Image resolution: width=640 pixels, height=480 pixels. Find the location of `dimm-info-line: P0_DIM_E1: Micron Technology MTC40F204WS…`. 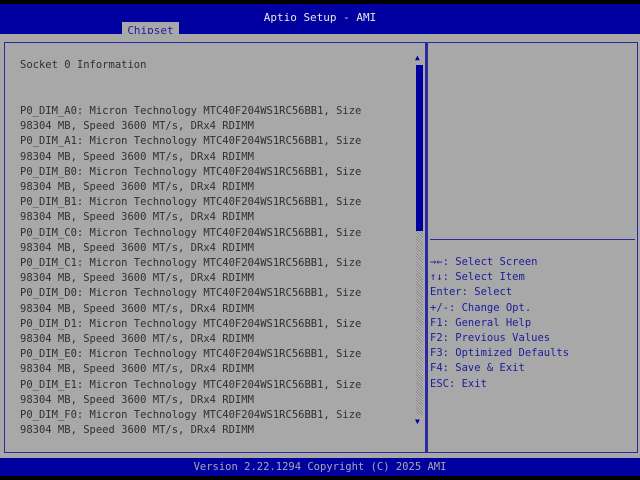

dimm-info-line: P0_DIM_E1: Micron Technology MTC40F204WS… is located at coordinates (191, 384).